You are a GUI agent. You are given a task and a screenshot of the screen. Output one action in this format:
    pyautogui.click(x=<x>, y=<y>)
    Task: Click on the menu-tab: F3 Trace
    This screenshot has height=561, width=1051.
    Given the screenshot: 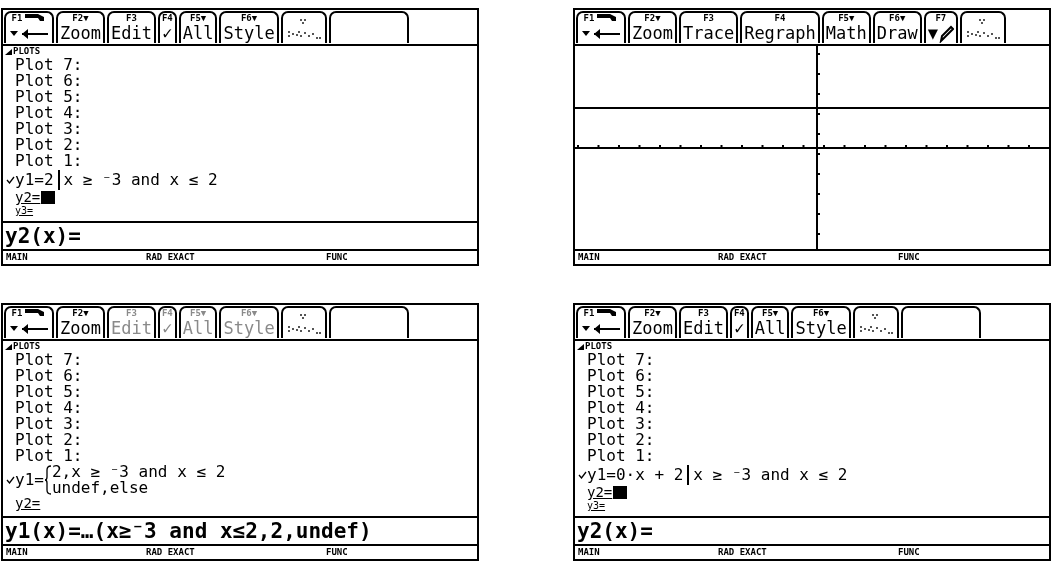 What is the action you would take?
    pyautogui.click(x=708, y=27)
    